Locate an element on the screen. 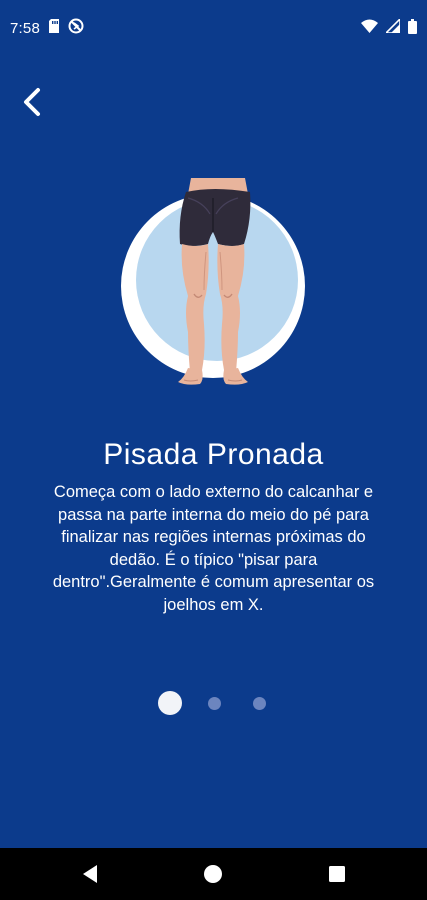 Image resolution: width=427 pixels, height=900 pixels. signal-icon is located at coordinates (392, 27).